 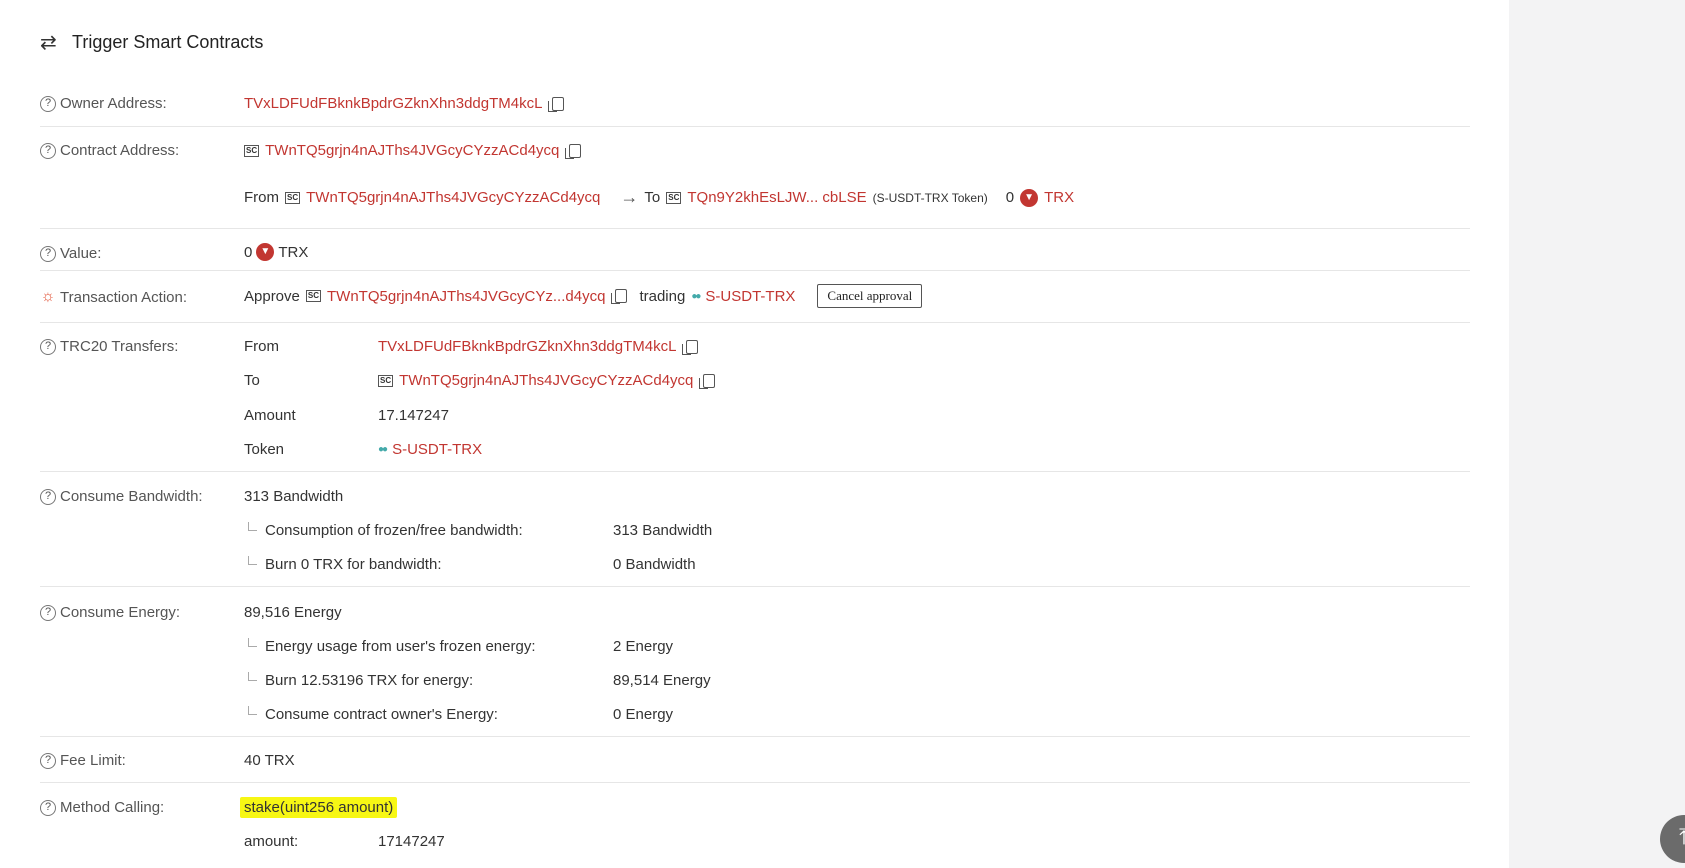 What do you see at coordinates (270, 415) in the screenshot?
I see `trc20-amount-label: Amount` at bounding box center [270, 415].